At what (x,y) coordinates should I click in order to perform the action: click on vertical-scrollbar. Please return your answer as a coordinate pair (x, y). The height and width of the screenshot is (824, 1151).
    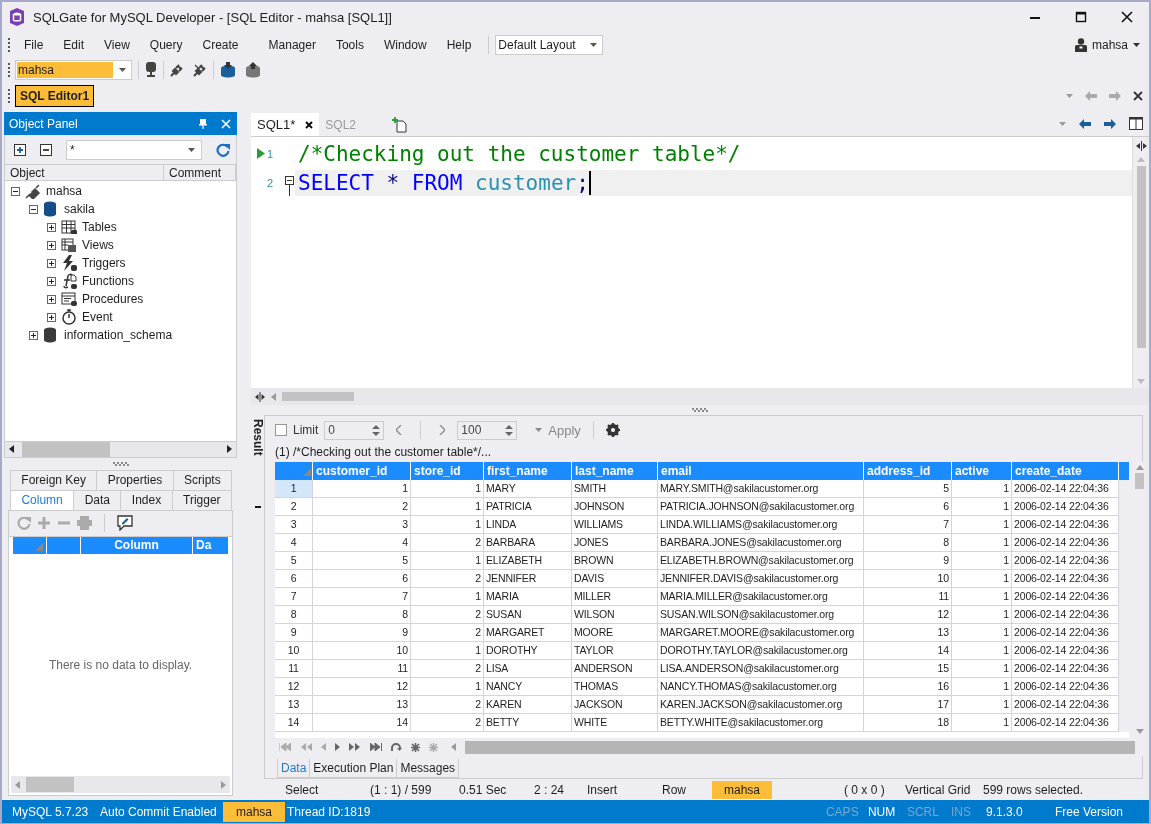
    Looking at the image, I should click on (1140, 262).